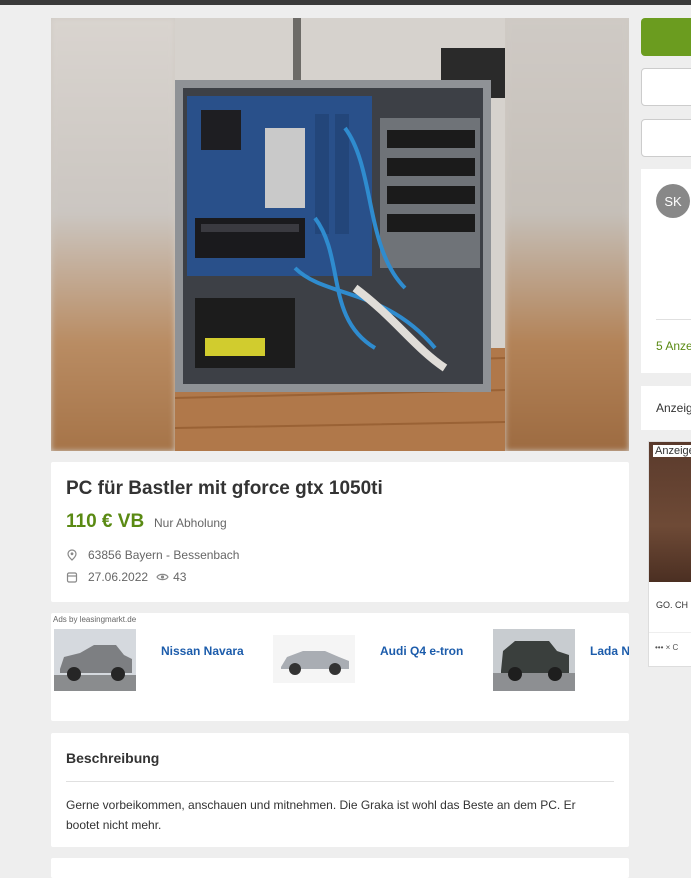 The height and width of the screenshot is (878, 691). I want to click on sidebar-ad-footer: ••• × C, so click(667, 647).